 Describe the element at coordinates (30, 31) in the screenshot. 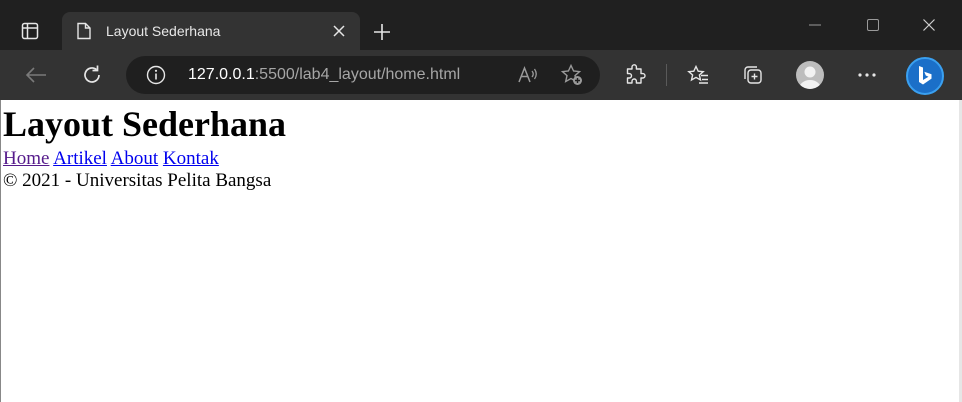

I see `tab-actions-icon` at that location.